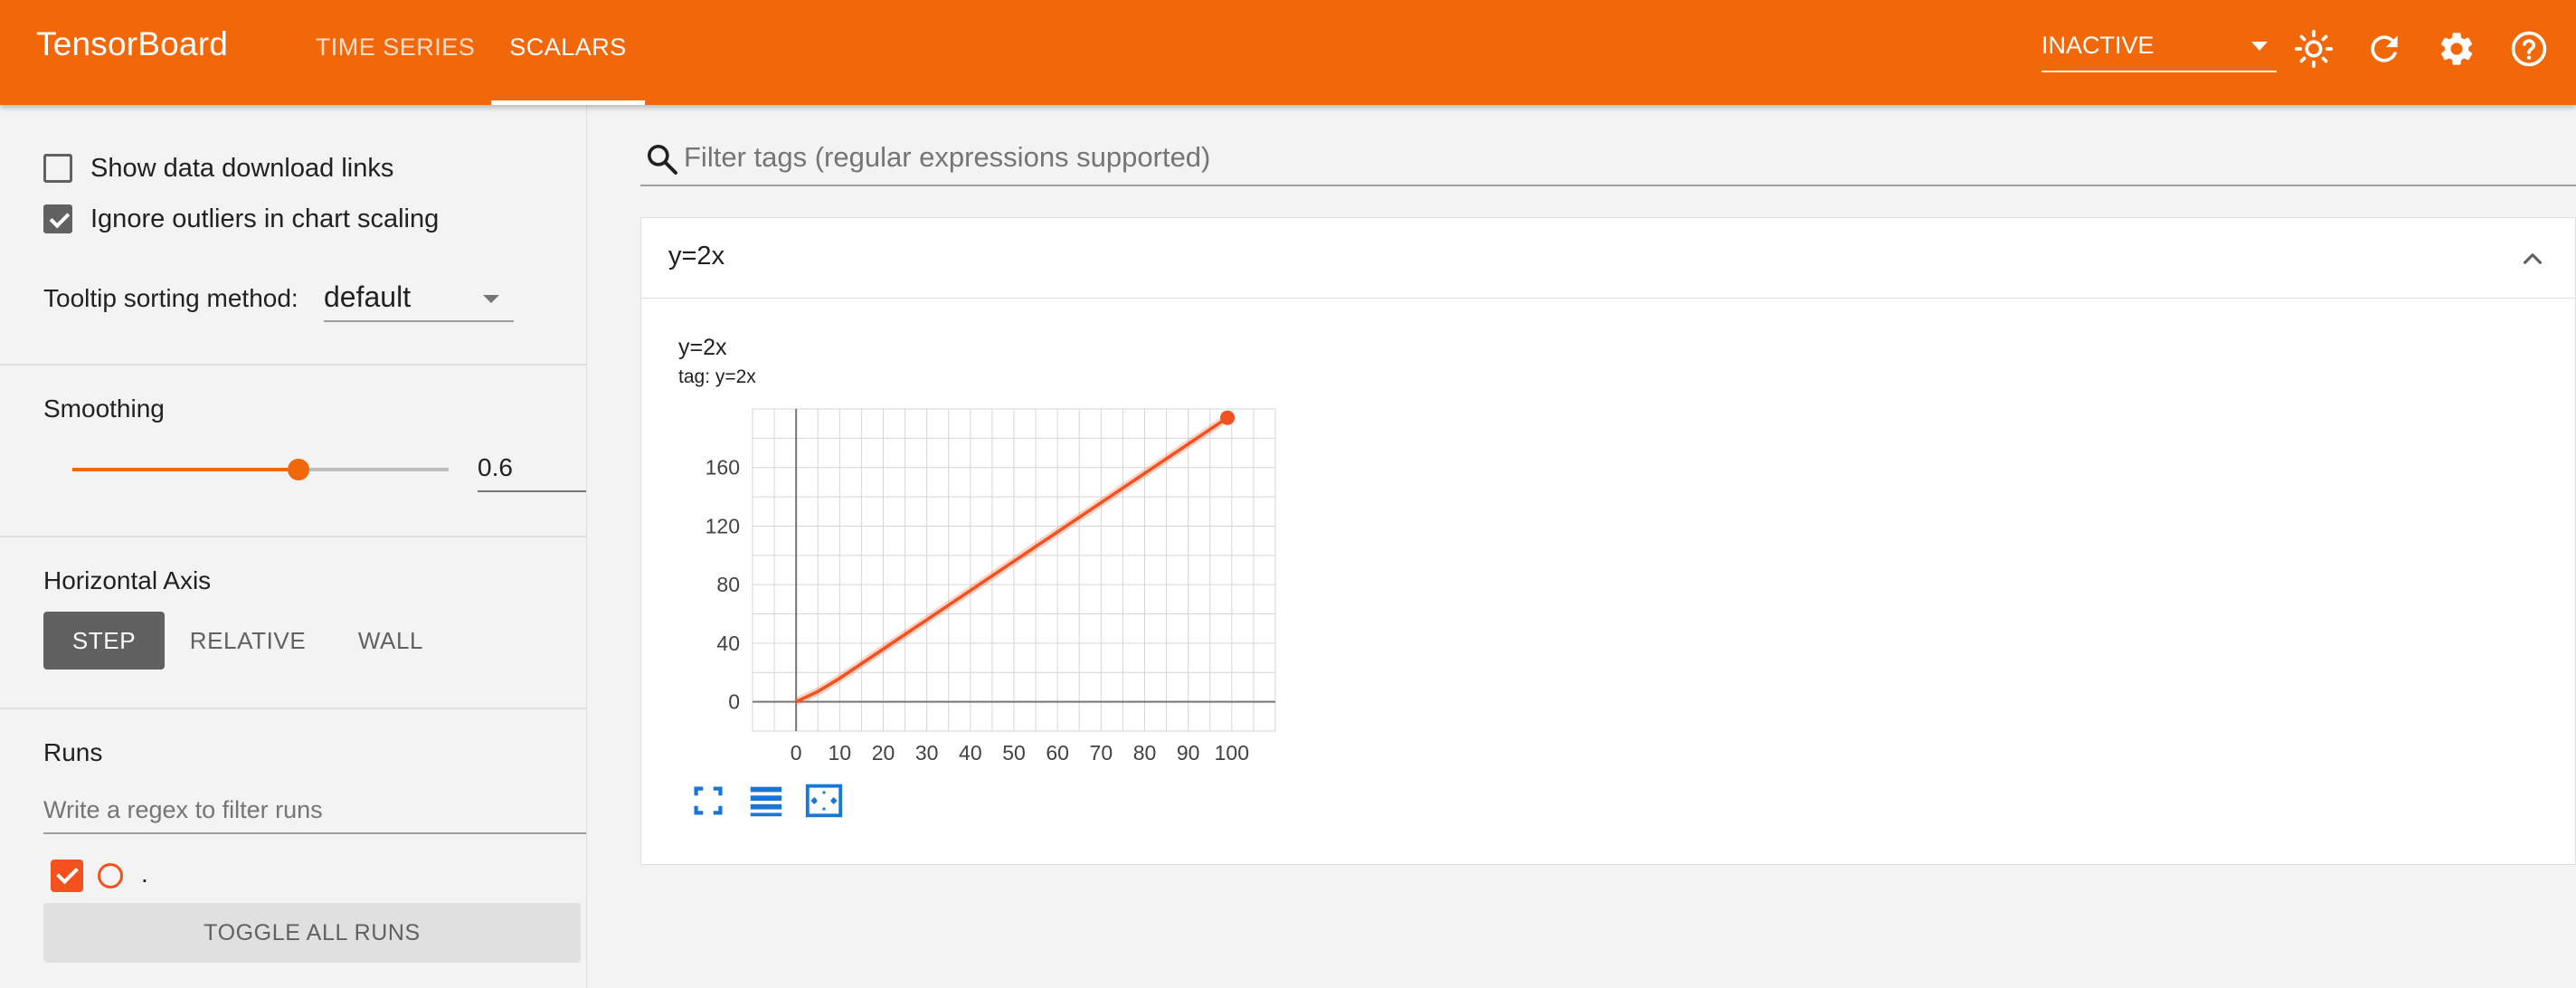  Describe the element at coordinates (396, 53) in the screenshot. I see `tab-time-series: TIME SERIES` at that location.